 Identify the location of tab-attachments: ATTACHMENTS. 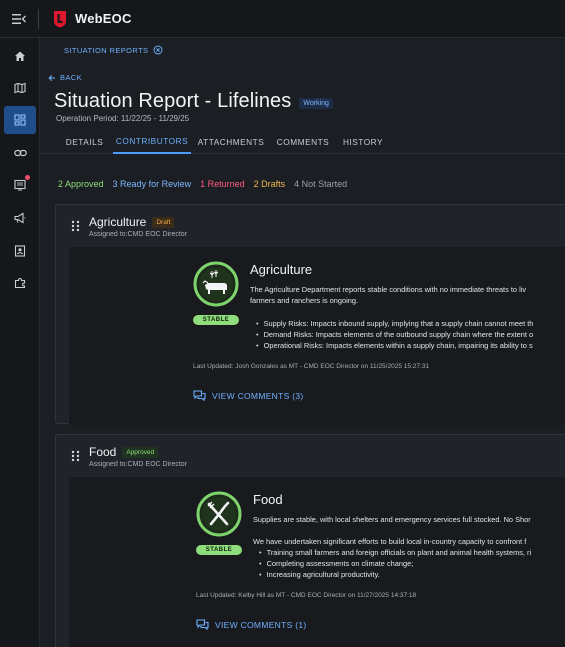
(231, 142).